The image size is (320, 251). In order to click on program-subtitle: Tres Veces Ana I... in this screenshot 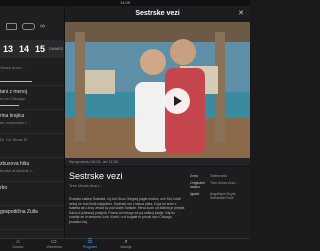, I will do `click(86, 185)`.